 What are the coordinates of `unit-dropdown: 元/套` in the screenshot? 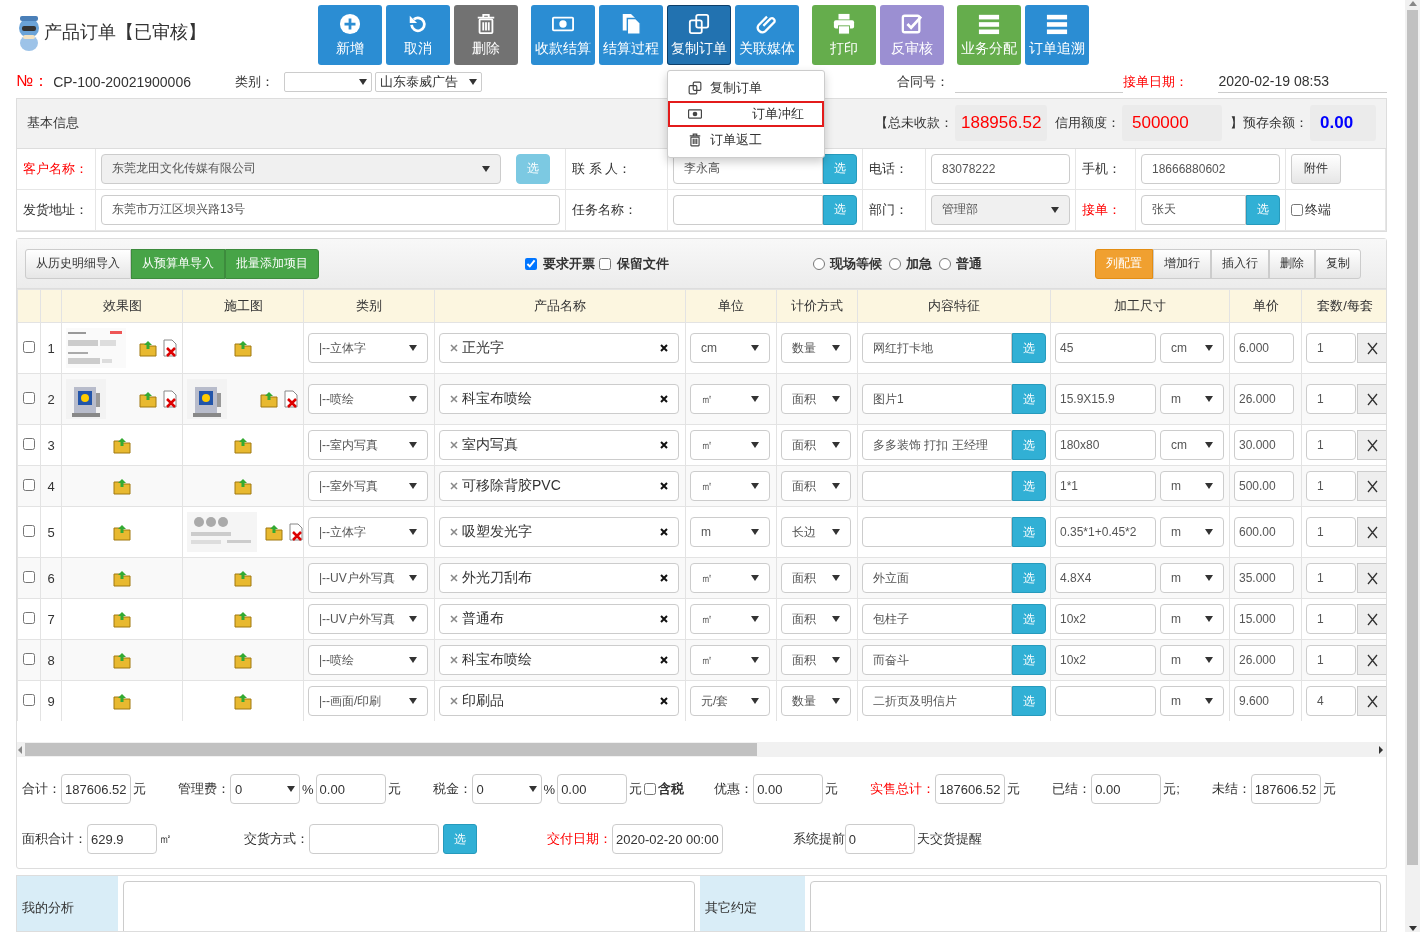 It's located at (730, 701).